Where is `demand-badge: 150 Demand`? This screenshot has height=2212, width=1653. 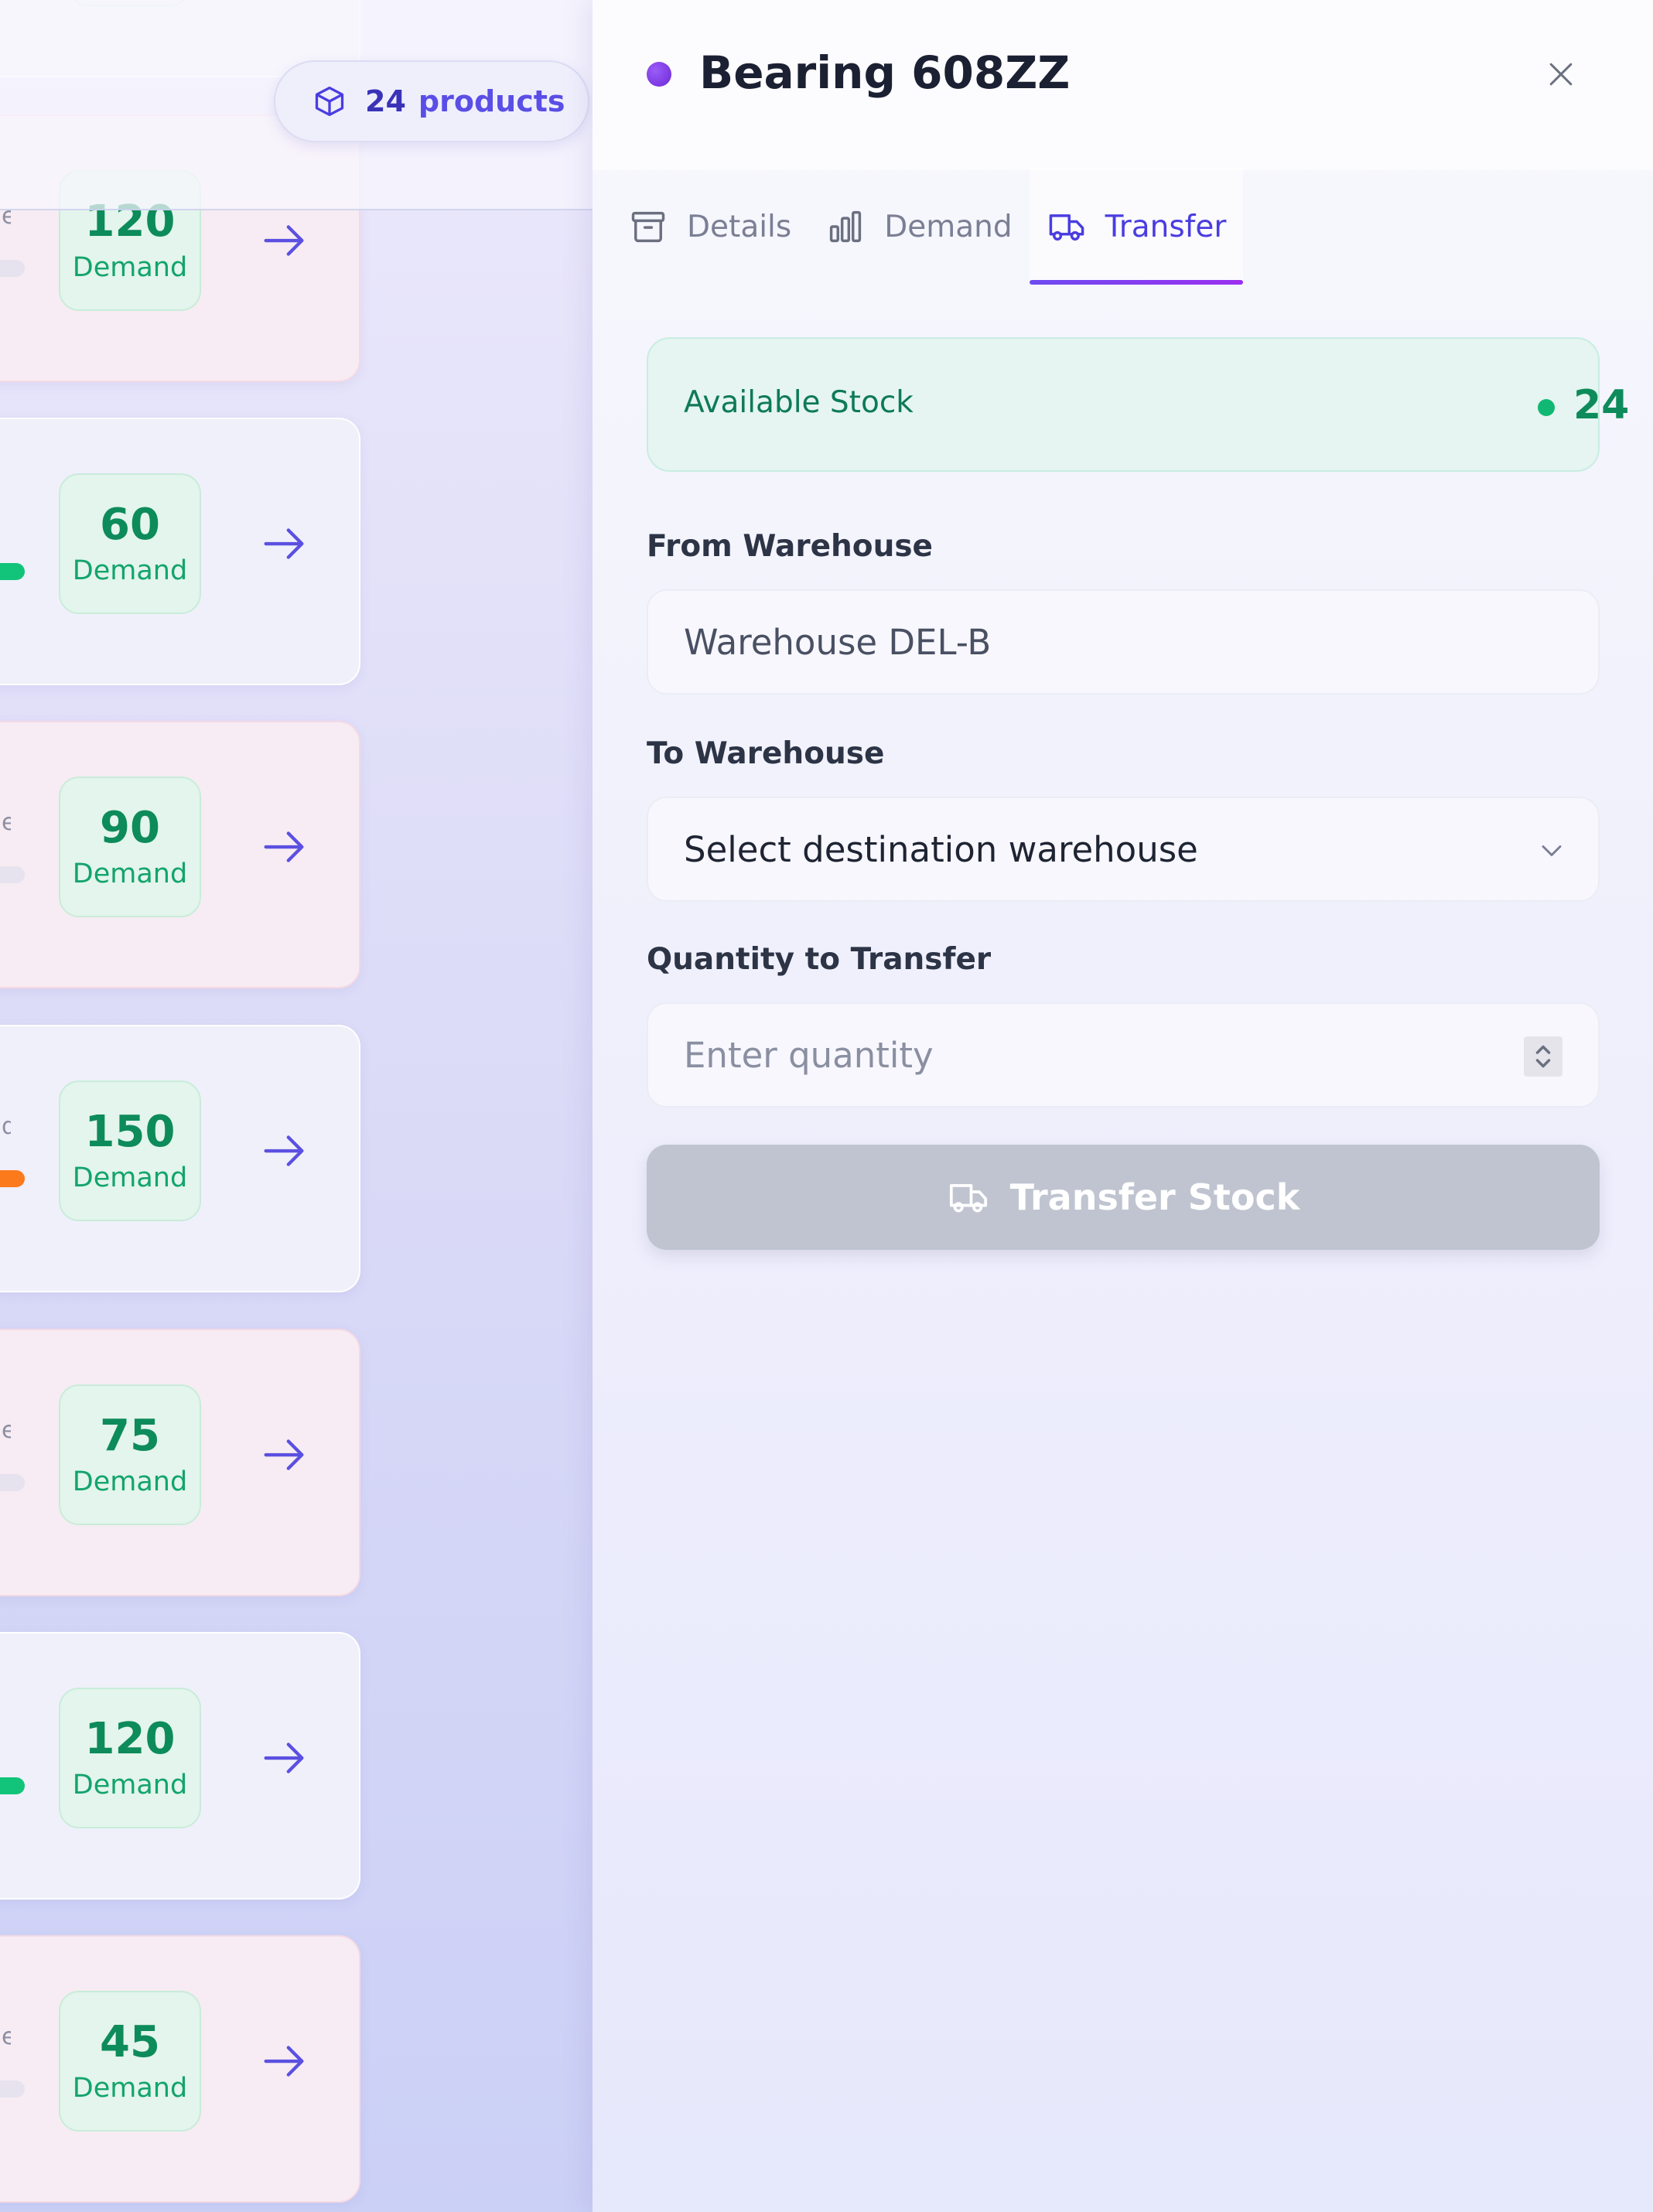 demand-badge: 150 Demand is located at coordinates (130, 1150).